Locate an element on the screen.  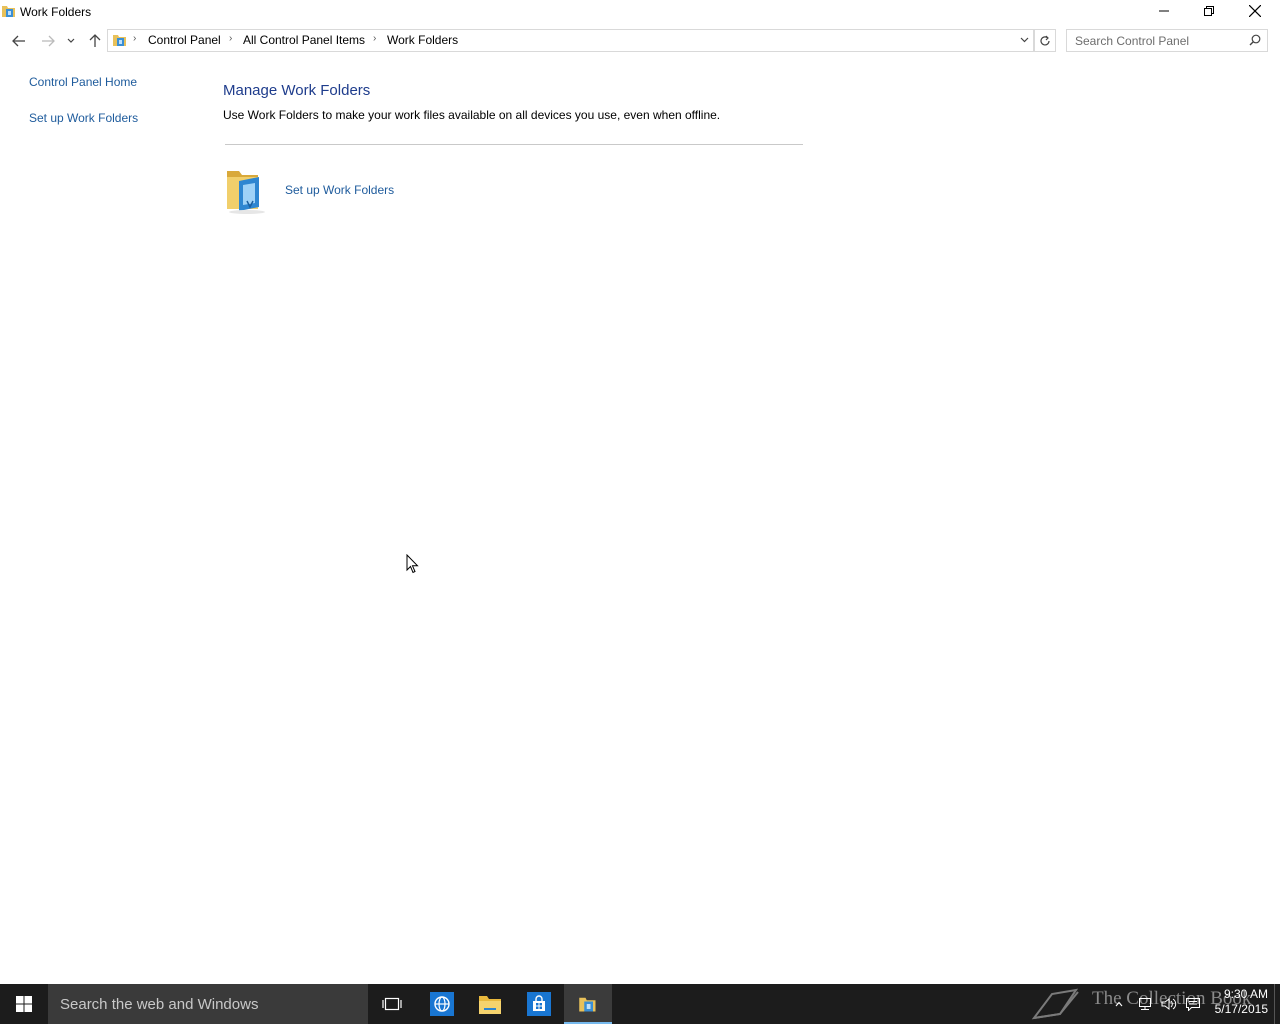
book-icon is located at coordinates (1055, 1004).